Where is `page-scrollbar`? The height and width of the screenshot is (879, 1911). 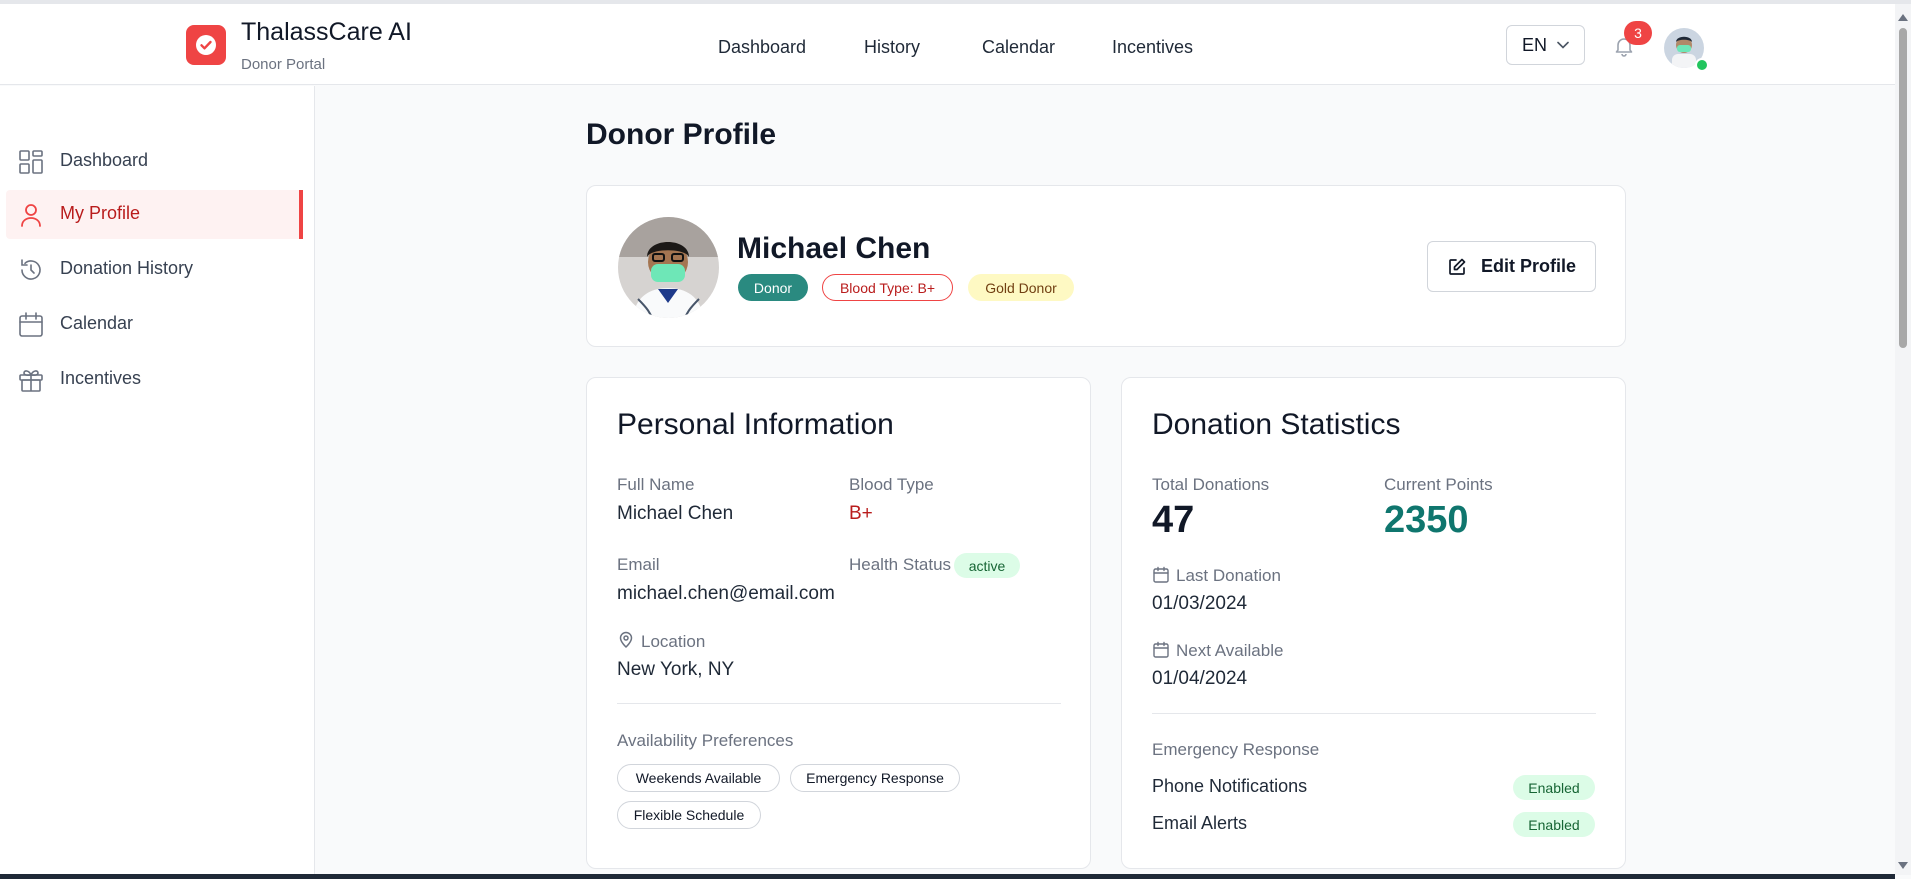 page-scrollbar is located at coordinates (1903, 439).